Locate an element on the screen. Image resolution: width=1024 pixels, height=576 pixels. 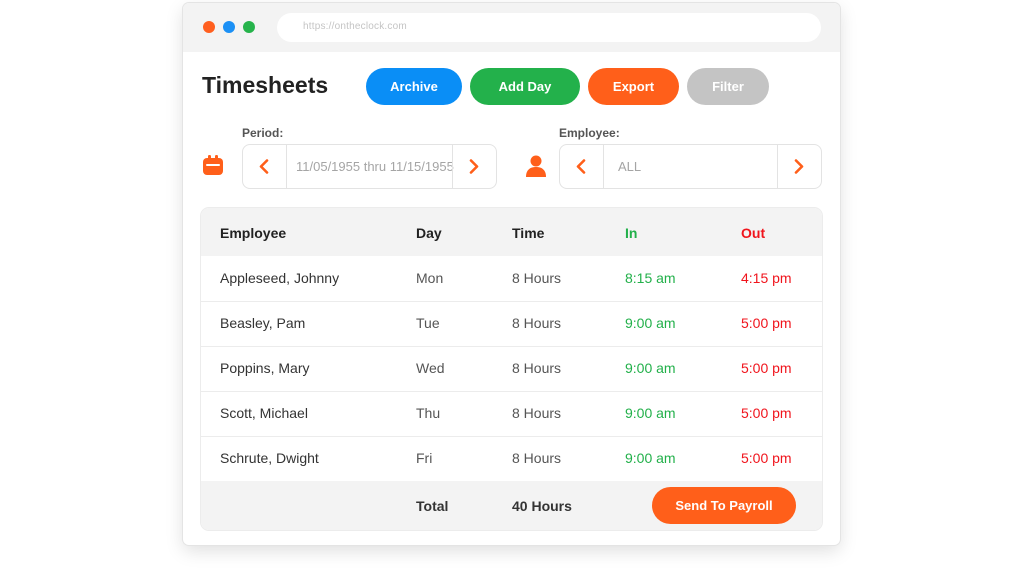
period-label: Period: is located at coordinates (263, 133).